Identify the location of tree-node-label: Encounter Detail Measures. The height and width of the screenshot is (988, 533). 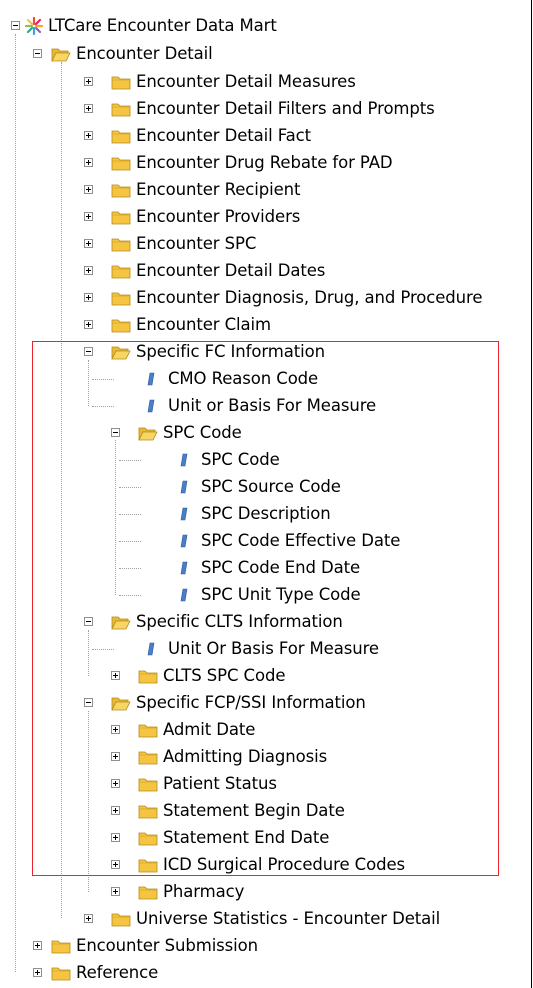
(246, 81).